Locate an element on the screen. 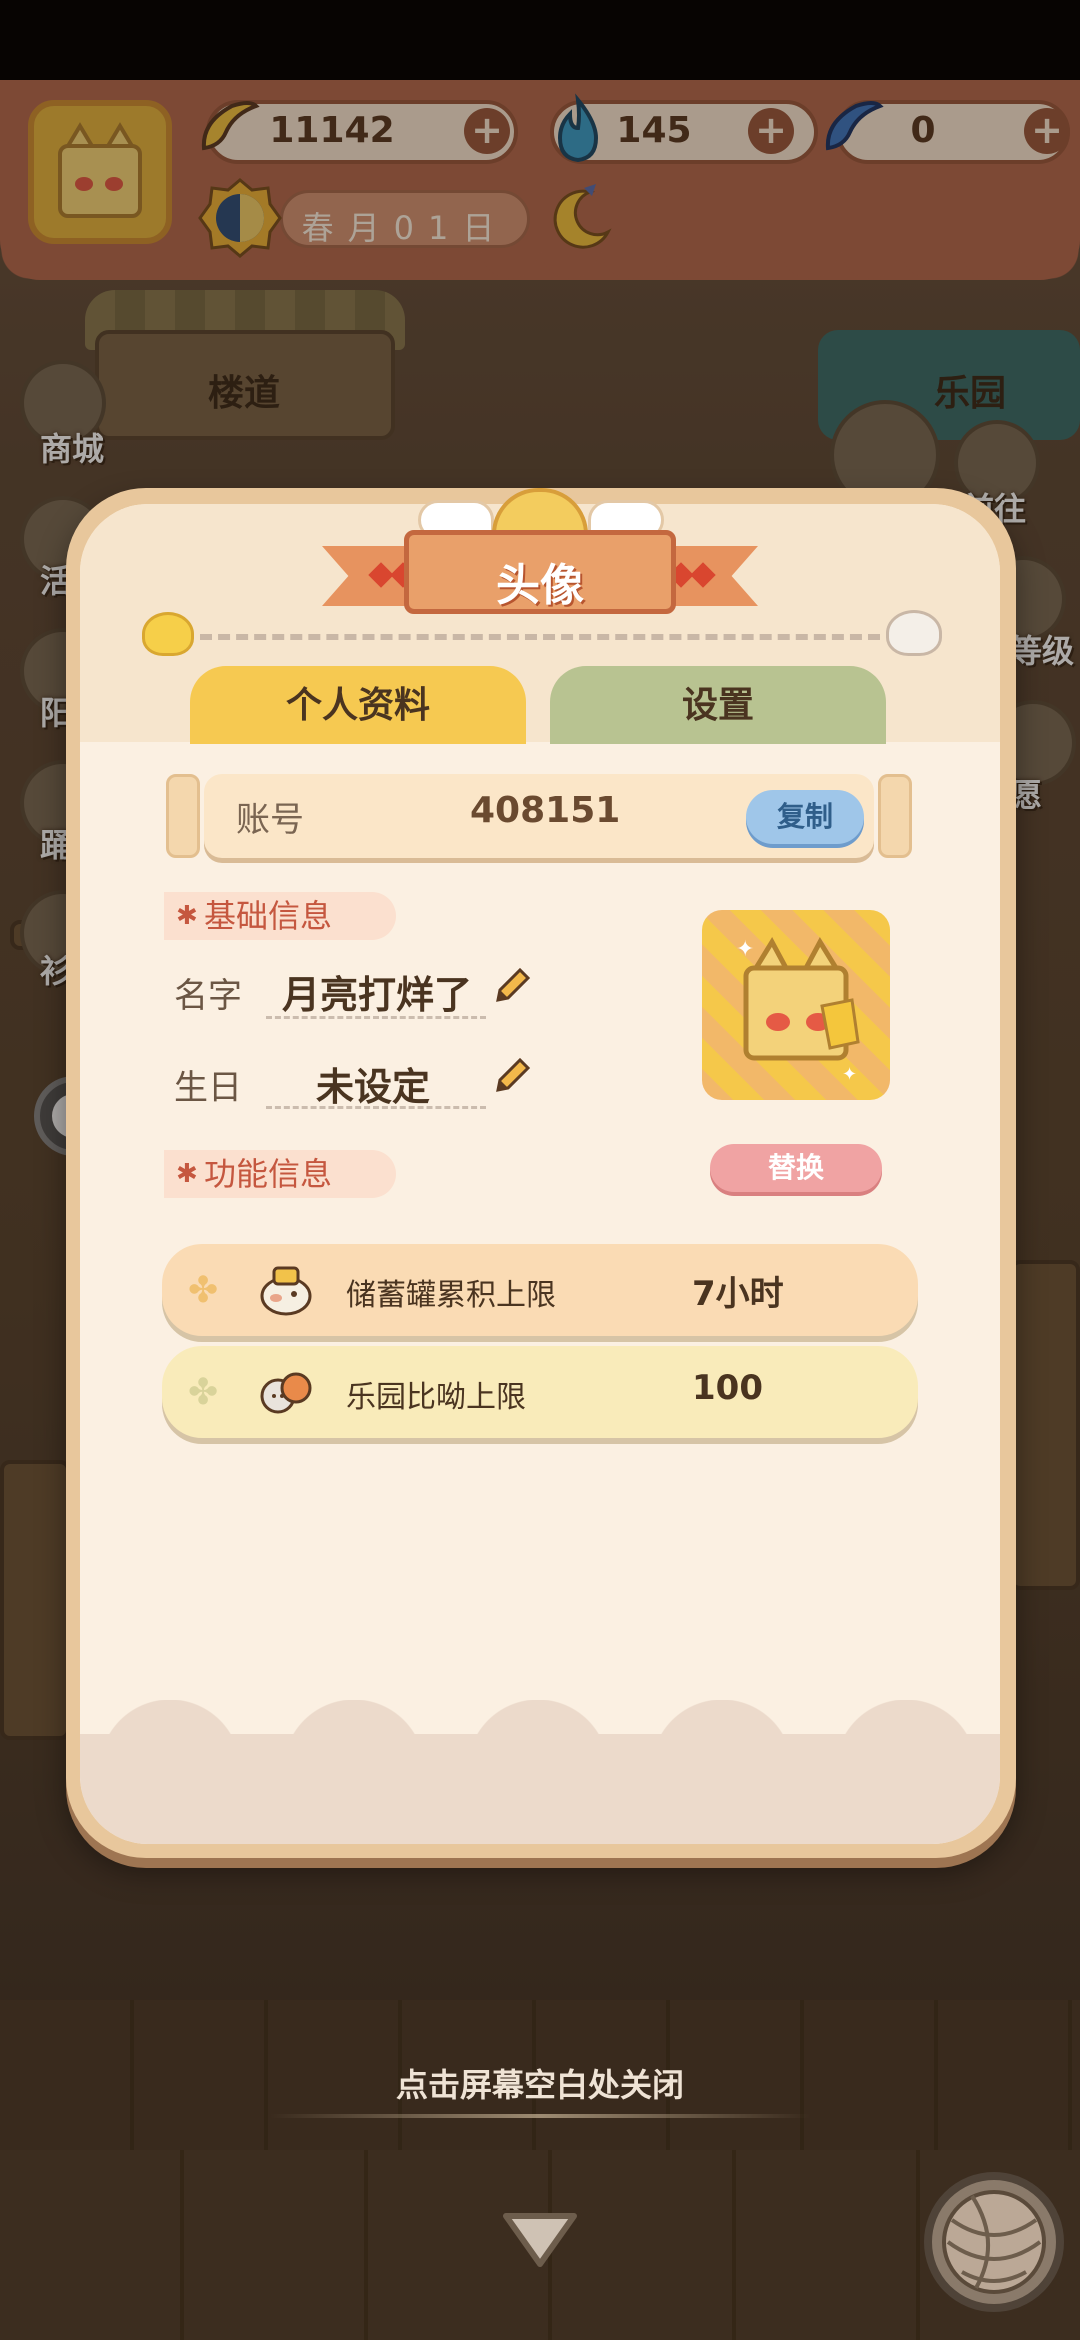 The width and height of the screenshot is (1080, 2340). feature-value: 100 is located at coordinates (727, 1388).